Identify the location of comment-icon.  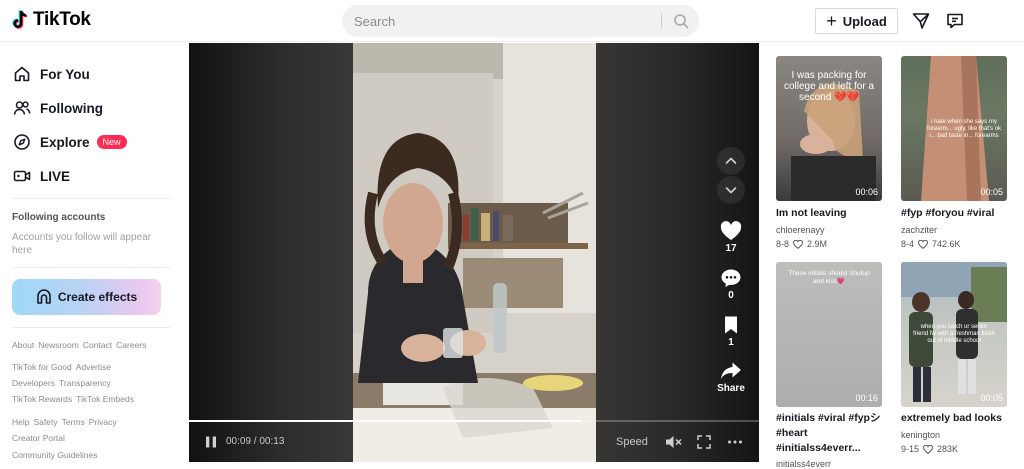
(731, 278).